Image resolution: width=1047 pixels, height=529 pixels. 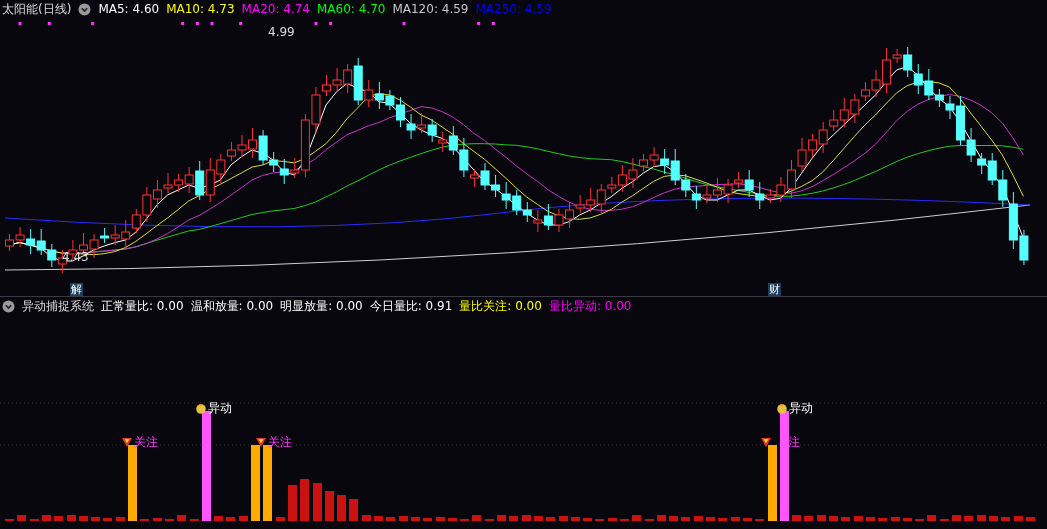 I want to click on event-marker: 财, so click(x=774, y=289).